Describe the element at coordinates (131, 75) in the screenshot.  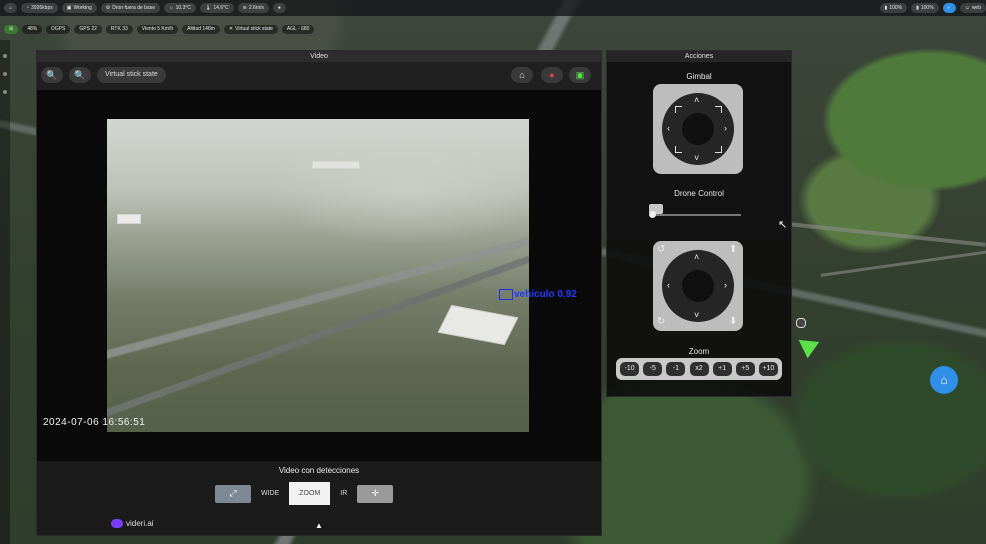
I see `virtual-stick-state-button: Virtual stick state` at that location.